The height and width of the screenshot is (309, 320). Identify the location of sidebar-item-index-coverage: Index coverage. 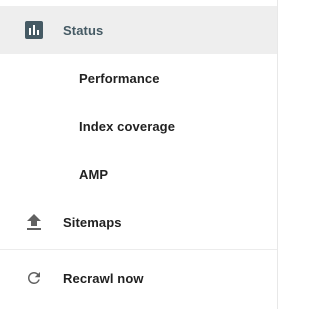
(138, 126).